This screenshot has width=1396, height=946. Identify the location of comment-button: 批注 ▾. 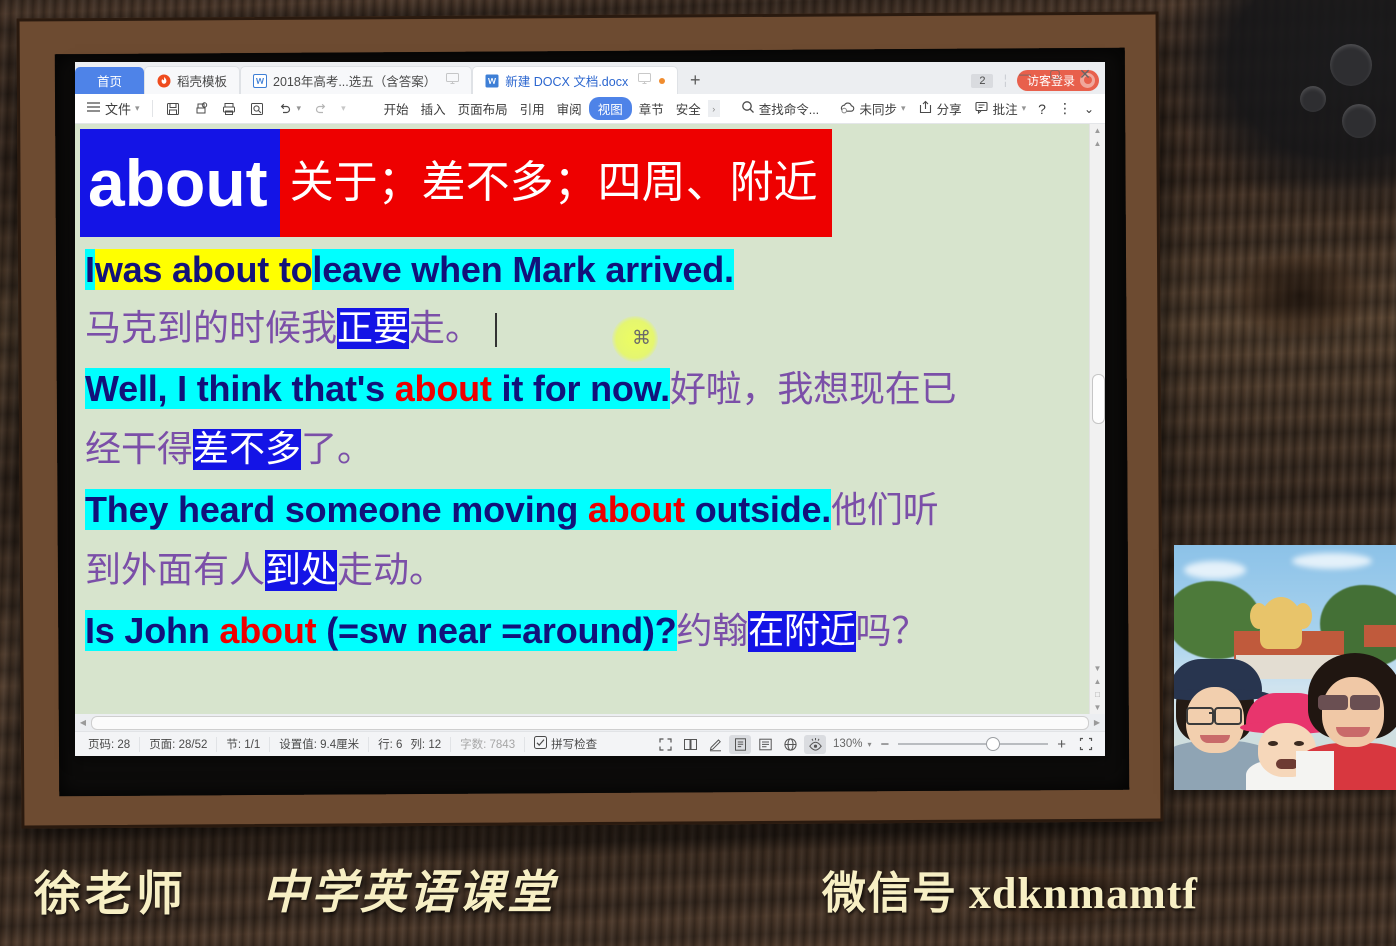
(1000, 108).